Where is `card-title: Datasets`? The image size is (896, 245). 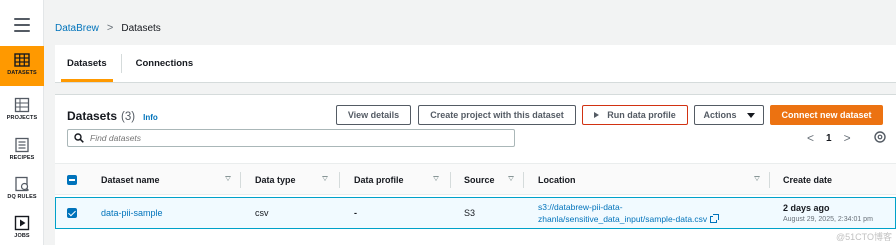
card-title: Datasets is located at coordinates (92, 116).